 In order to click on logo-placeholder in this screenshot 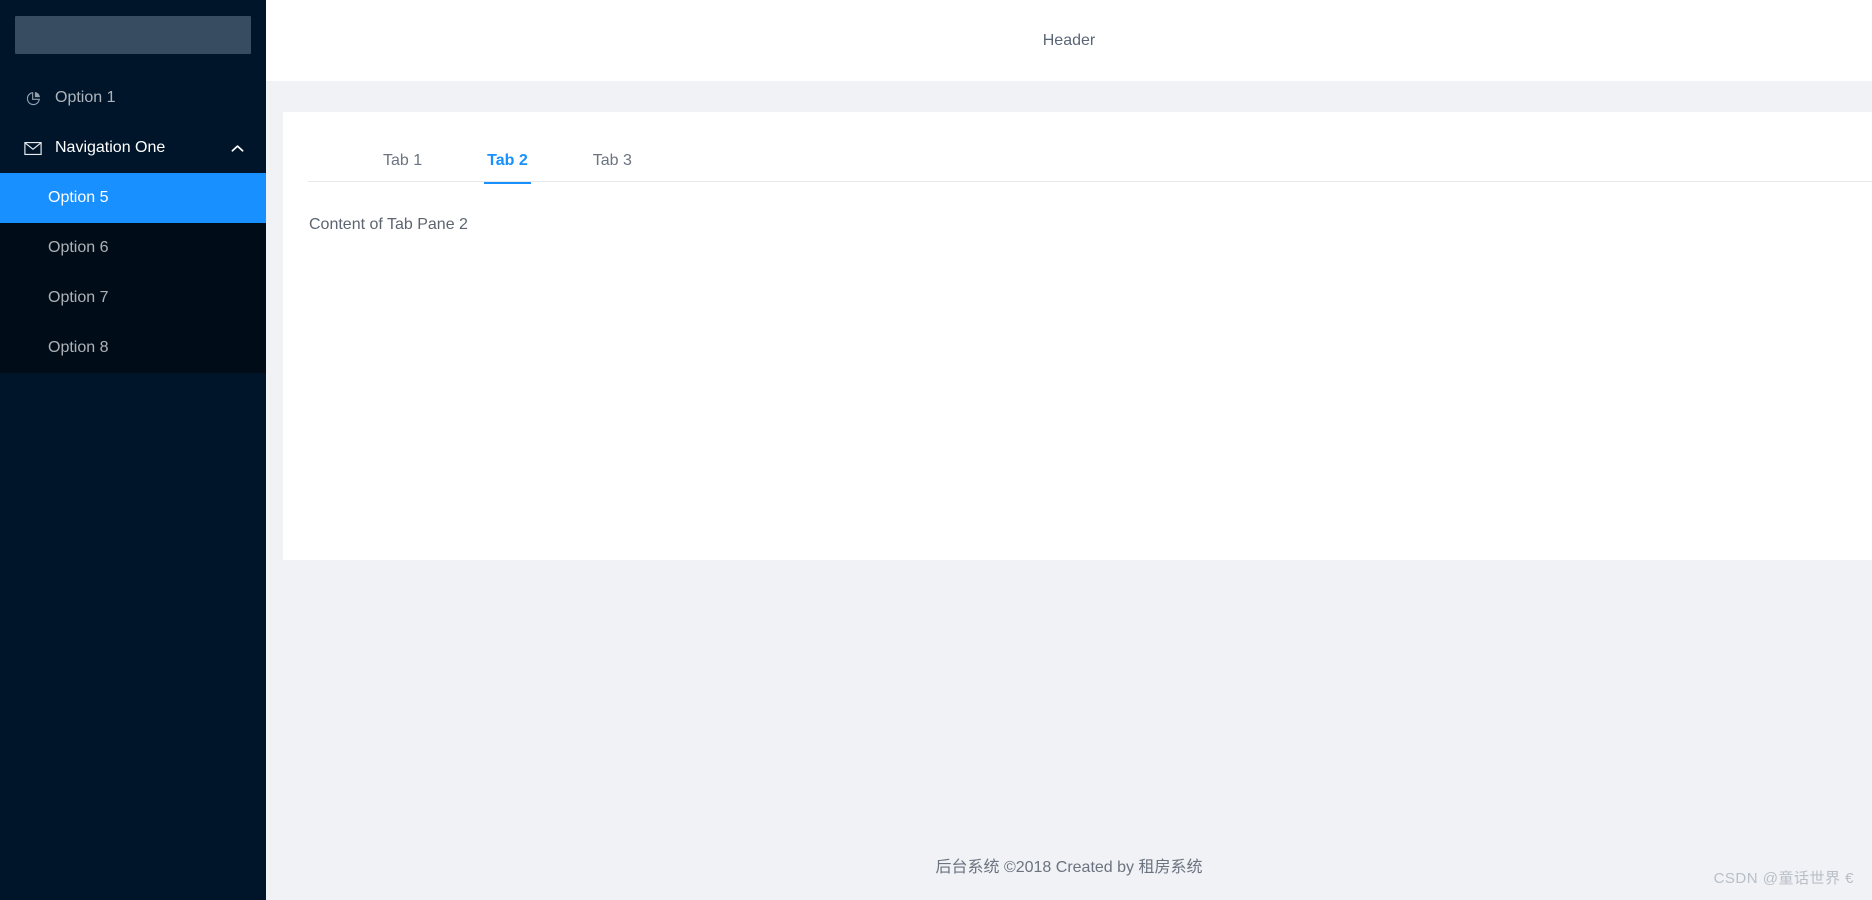, I will do `click(133, 35)`.